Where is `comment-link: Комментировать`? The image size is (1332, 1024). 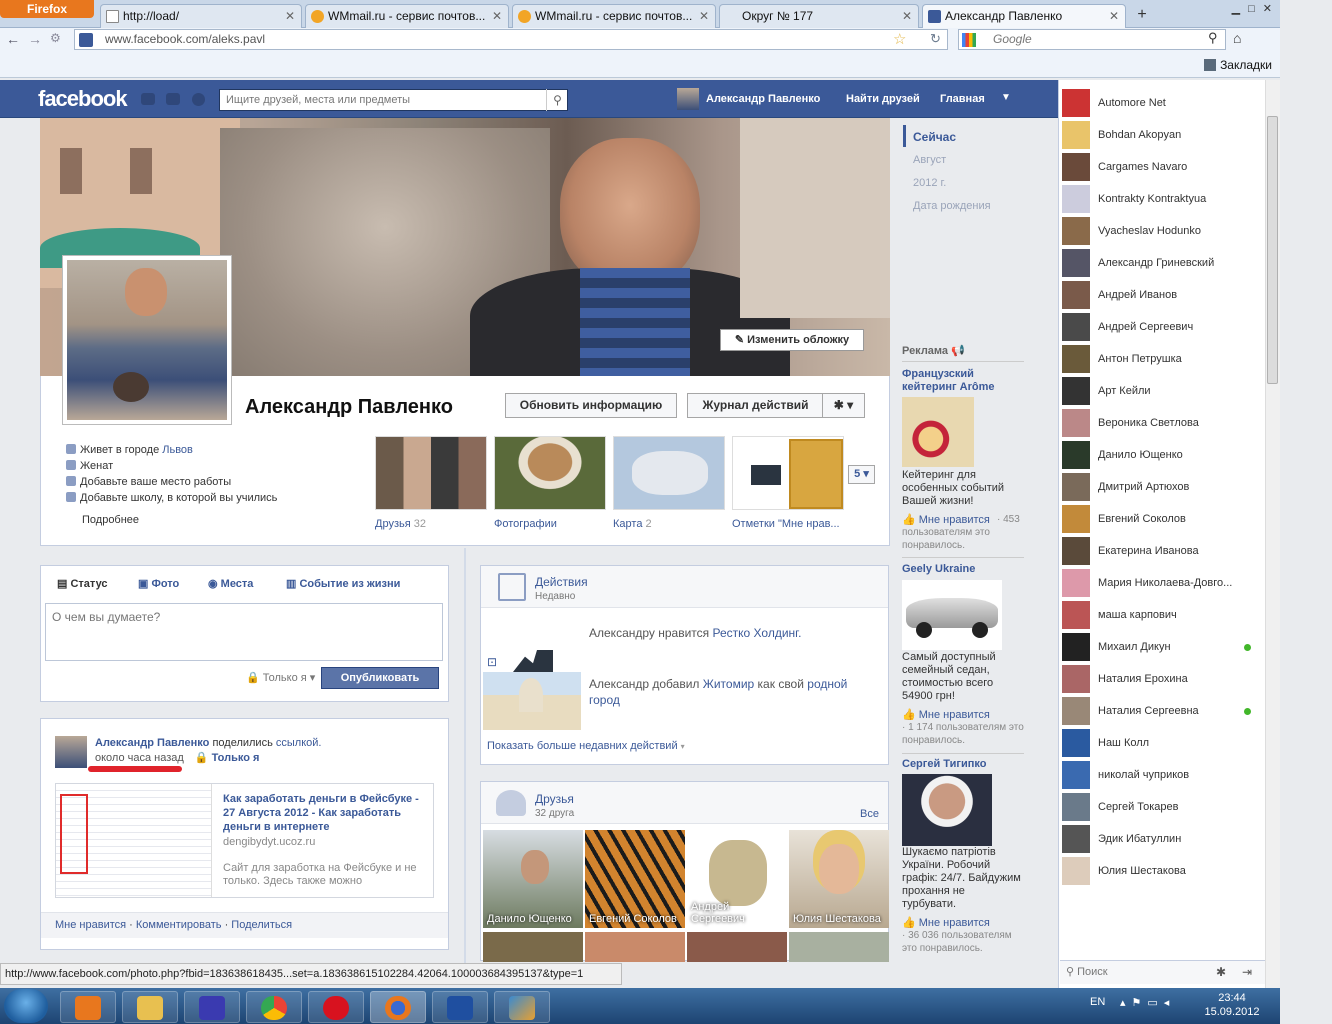
comment-link: Комментировать is located at coordinates (179, 925).